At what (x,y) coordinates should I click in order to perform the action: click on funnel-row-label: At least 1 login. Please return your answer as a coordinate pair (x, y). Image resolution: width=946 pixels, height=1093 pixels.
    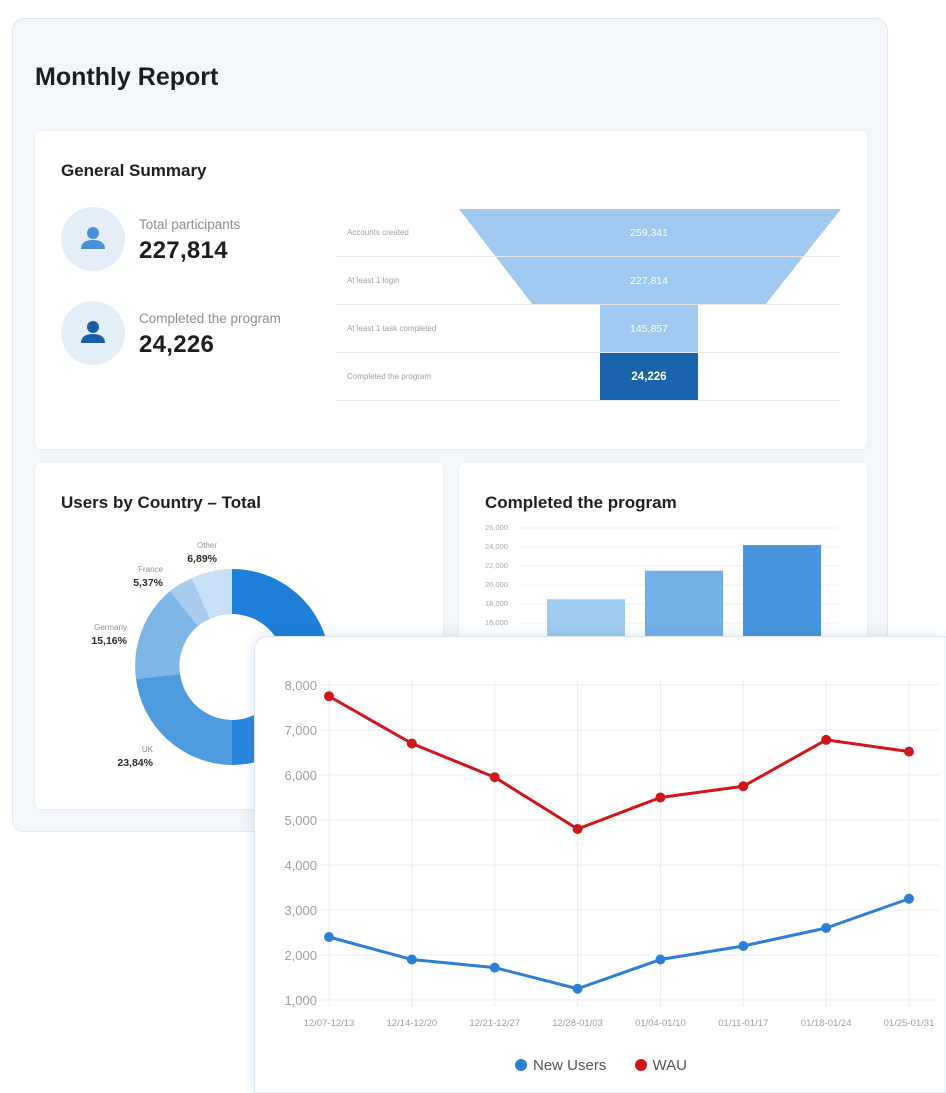
    Looking at the image, I should click on (373, 280).